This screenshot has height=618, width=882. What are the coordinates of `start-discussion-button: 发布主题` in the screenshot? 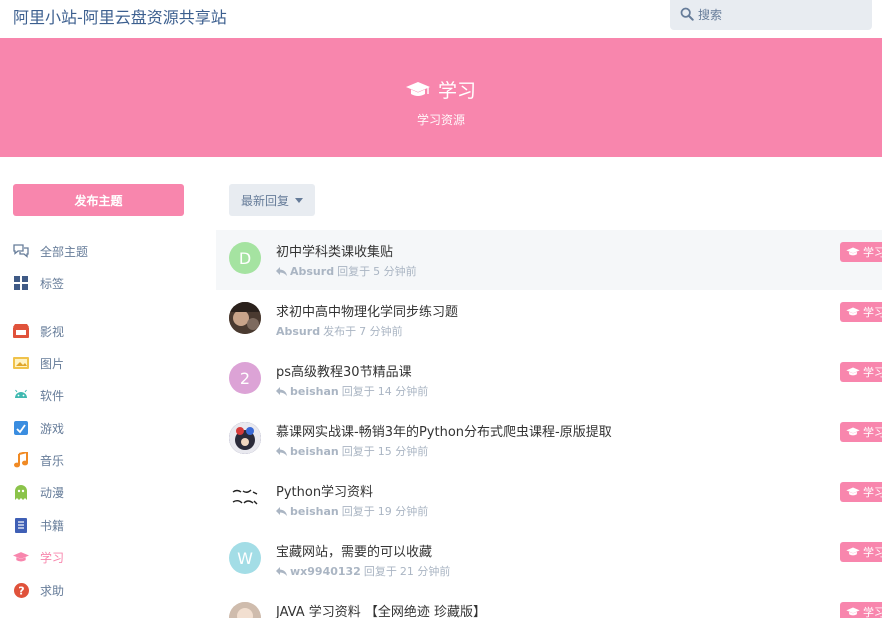 It's located at (98, 200).